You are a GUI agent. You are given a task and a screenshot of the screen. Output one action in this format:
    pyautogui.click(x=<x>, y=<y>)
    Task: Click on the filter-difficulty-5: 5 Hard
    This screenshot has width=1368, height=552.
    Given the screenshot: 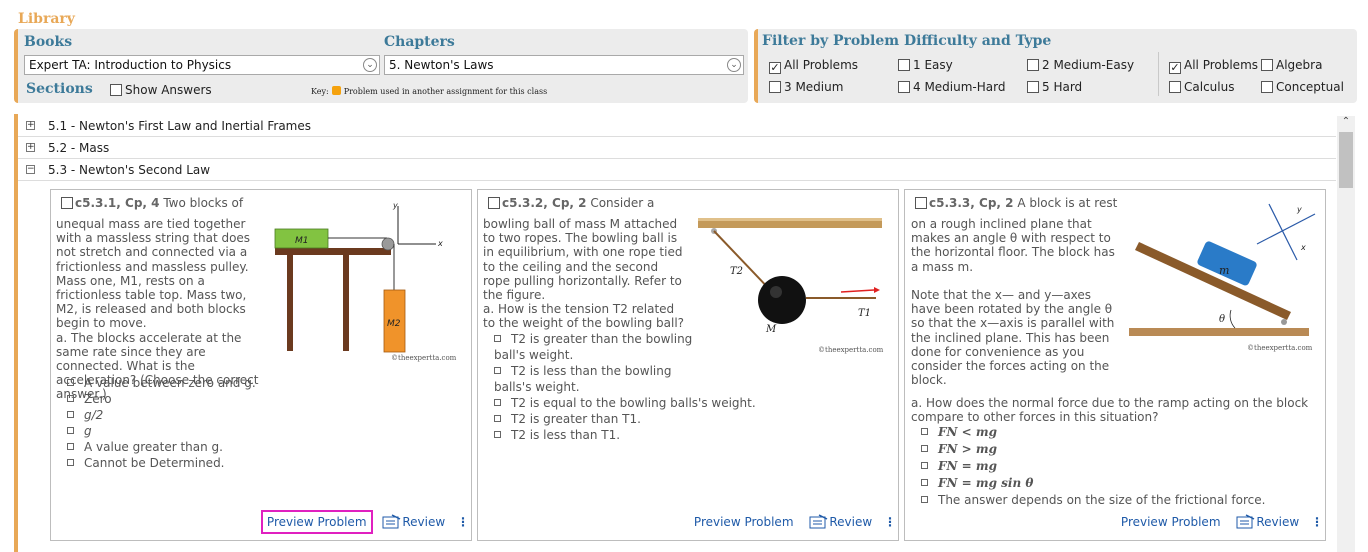 What is the action you would take?
    pyautogui.click(x=1054, y=87)
    